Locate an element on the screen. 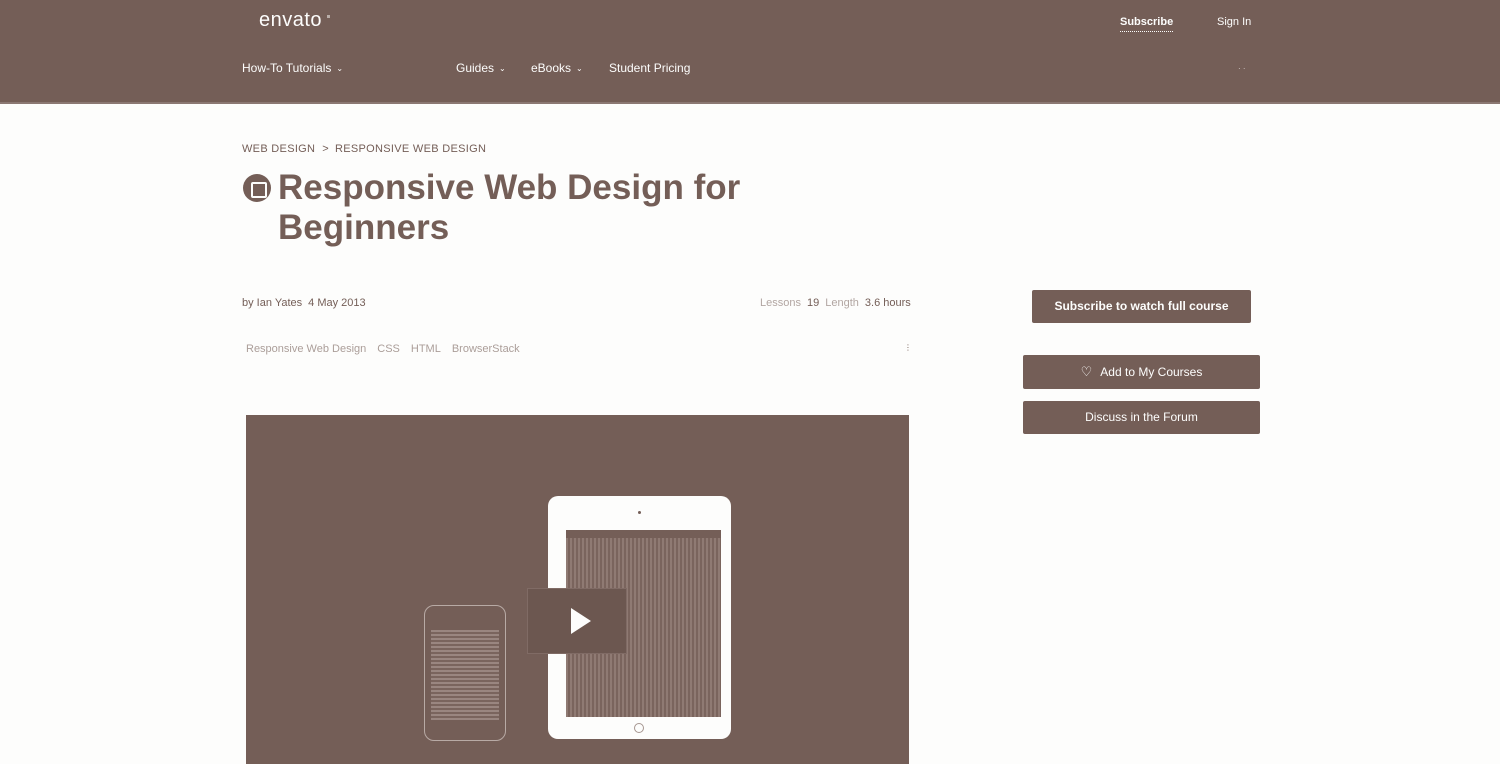 Image resolution: width=1500 pixels, height=764 pixels. course-stats: Lessons 19 Length 3.6 hours is located at coordinates (838, 303).